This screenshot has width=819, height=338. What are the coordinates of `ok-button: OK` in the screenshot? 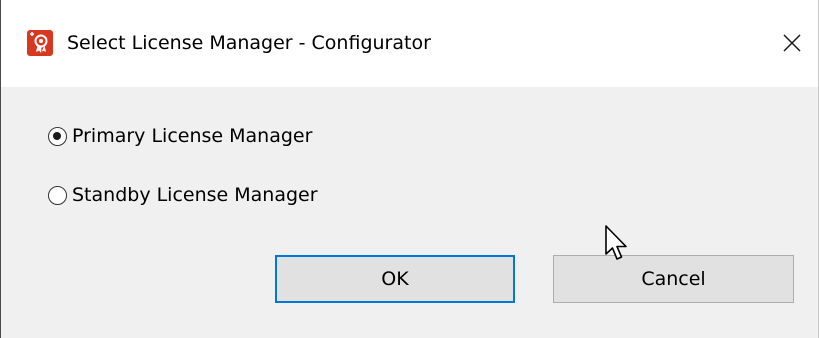 It's located at (395, 279).